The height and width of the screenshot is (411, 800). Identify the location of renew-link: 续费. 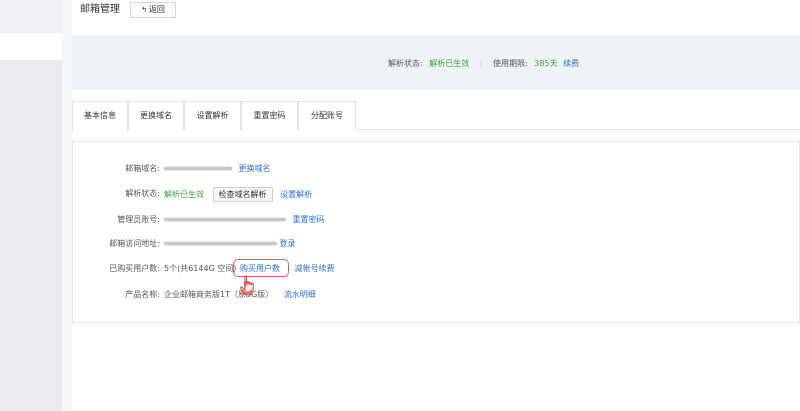
(571, 63).